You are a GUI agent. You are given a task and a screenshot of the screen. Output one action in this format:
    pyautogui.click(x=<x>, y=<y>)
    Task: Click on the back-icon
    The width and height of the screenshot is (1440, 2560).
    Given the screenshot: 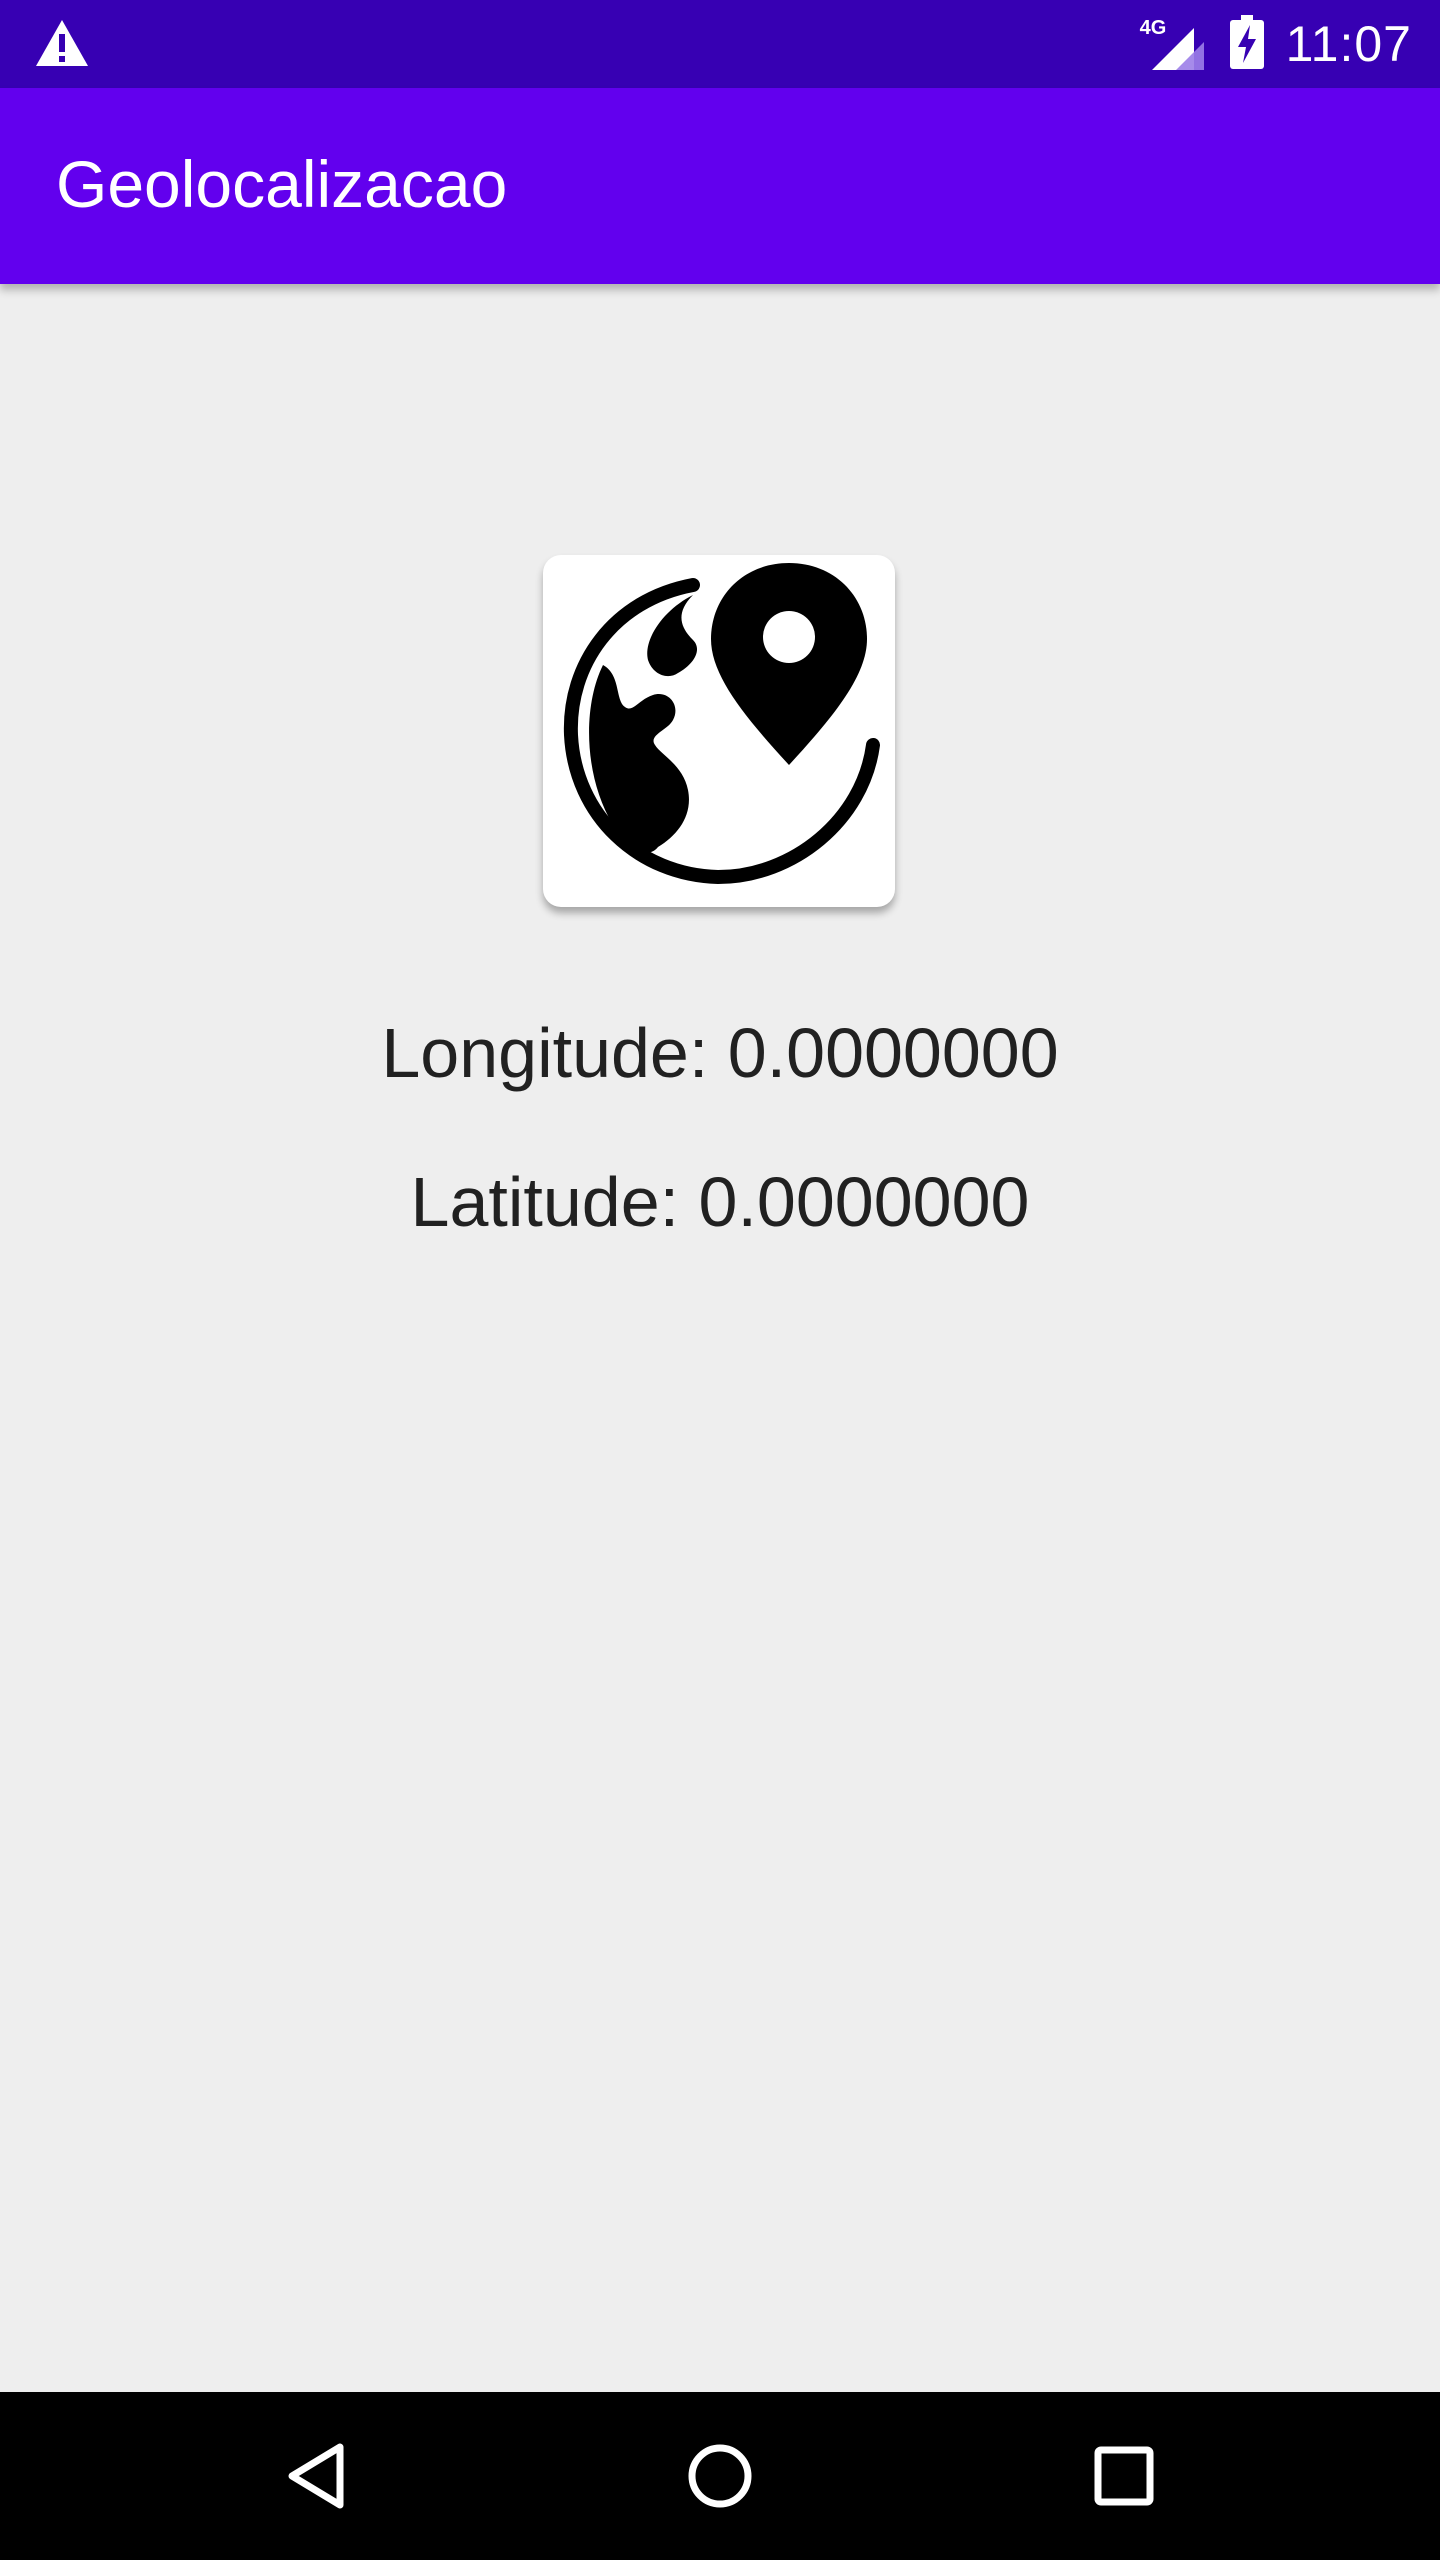 What is the action you would take?
    pyautogui.click(x=316, y=2476)
    